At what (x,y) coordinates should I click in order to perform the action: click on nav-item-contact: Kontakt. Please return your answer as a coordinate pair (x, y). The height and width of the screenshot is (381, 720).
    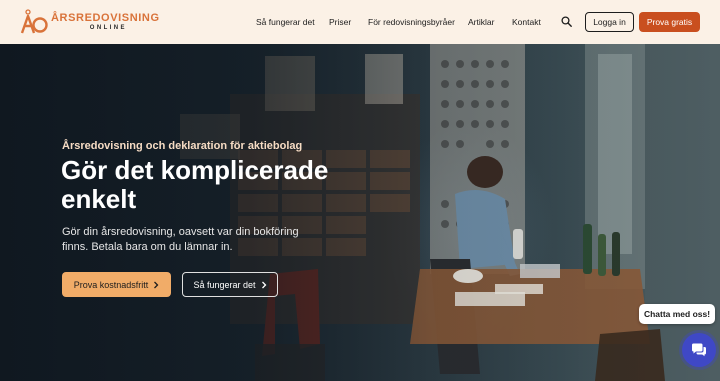
    Looking at the image, I should click on (526, 22).